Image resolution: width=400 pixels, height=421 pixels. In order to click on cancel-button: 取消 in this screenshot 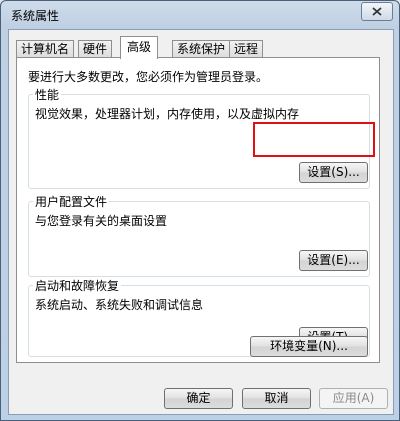, I will do `click(276, 398)`.